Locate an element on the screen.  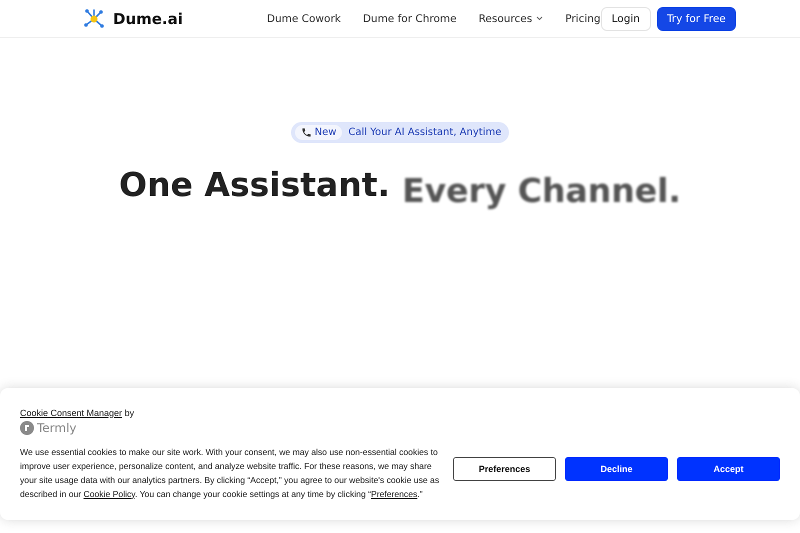
try-for-free-button: Try for Free is located at coordinates (696, 18).